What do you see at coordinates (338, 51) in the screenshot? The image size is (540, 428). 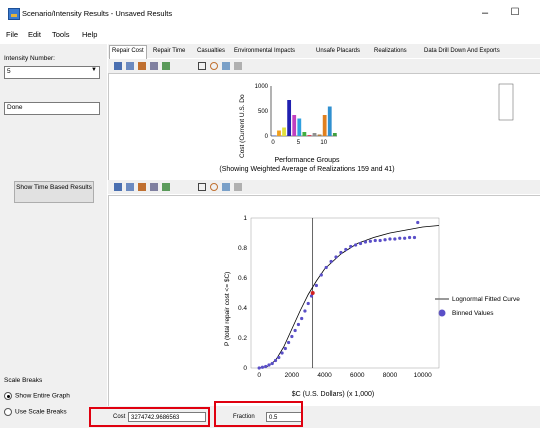 I see `tab-unsafe-placards: Unsafe Placards` at bounding box center [338, 51].